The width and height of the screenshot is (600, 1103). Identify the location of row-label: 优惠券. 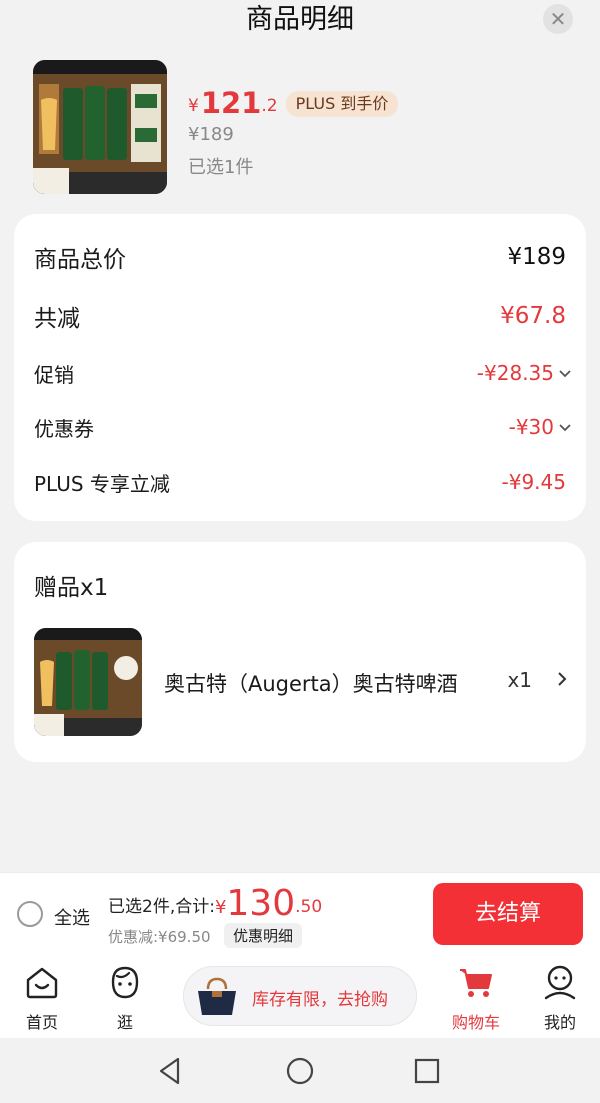
(64, 428).